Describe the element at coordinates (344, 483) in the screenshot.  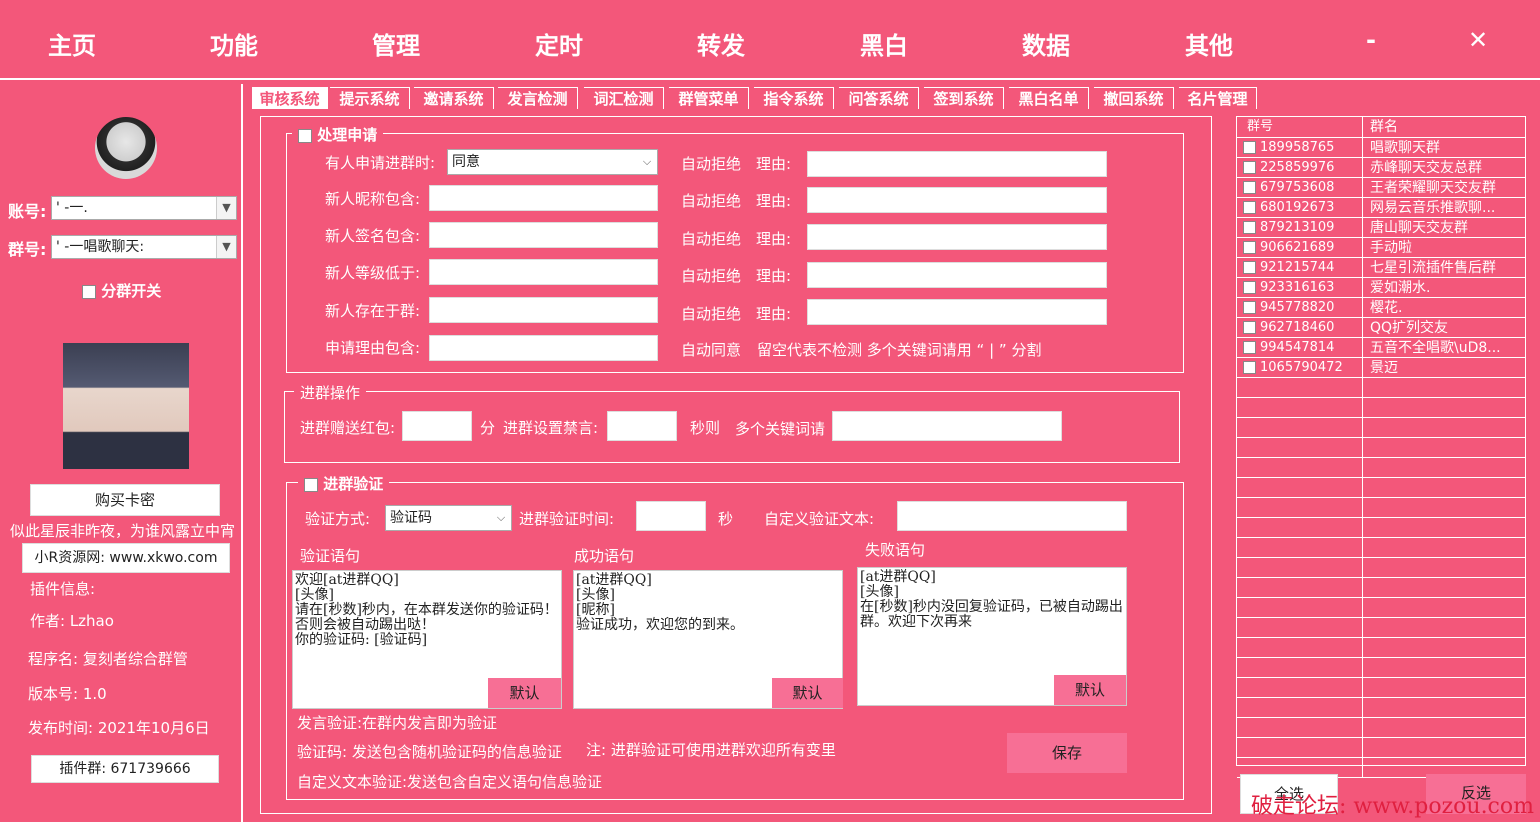
I see `verify-title: 进群验证` at that location.